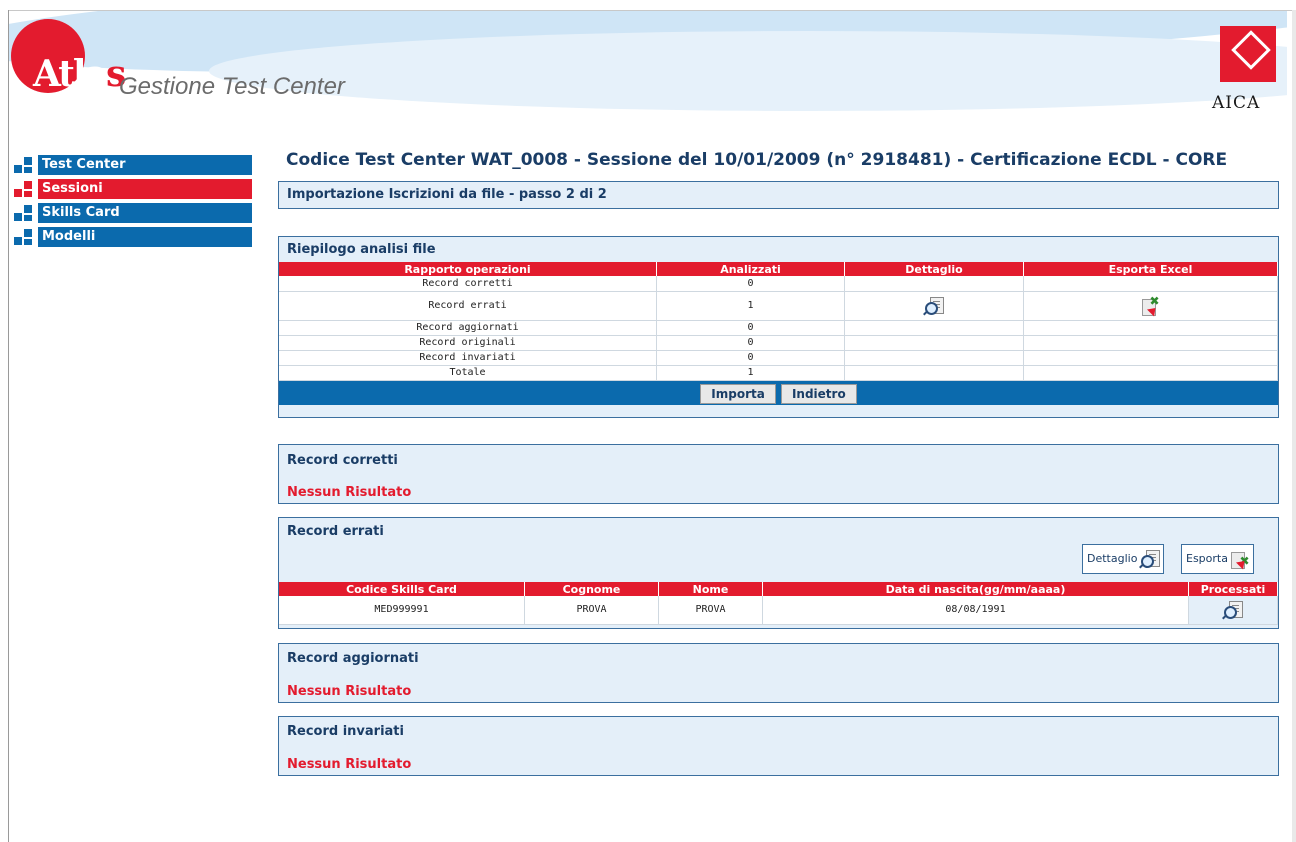 The width and height of the screenshot is (1296, 842). Describe the element at coordinates (468, 373) in the screenshot. I see `row-label: Totale` at that location.